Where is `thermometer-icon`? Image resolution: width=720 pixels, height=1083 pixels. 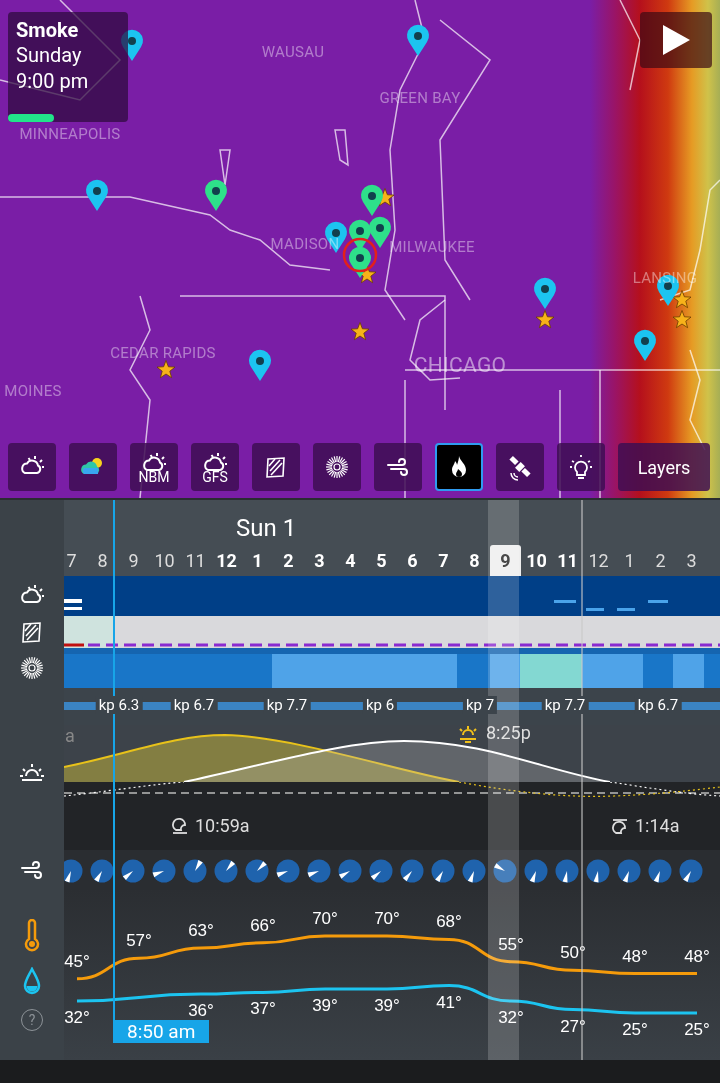 thermometer-icon is located at coordinates (32, 936).